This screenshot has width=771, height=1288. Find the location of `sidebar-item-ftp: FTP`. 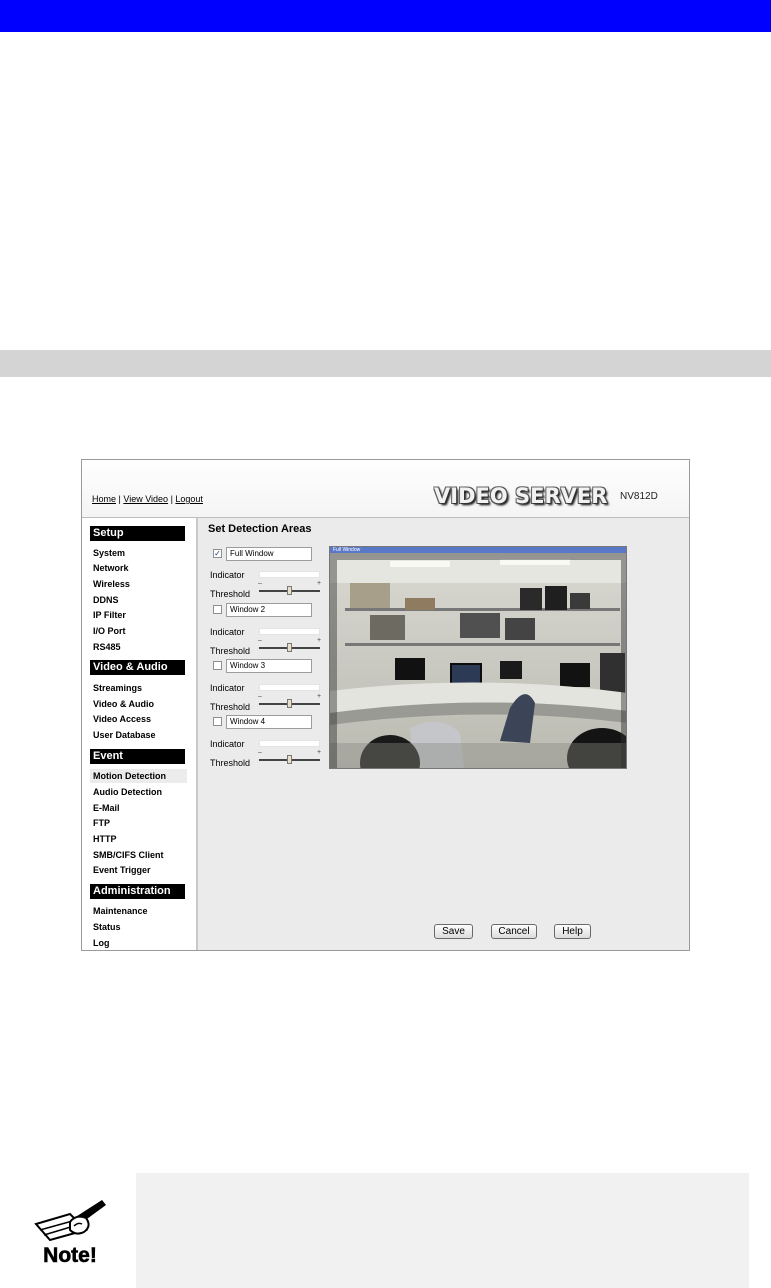

sidebar-item-ftp: FTP is located at coordinates (138, 823).